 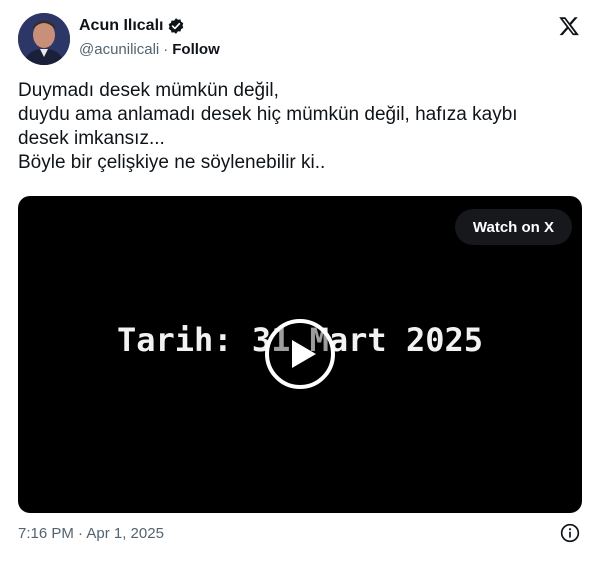 I want to click on tweet-line: Duymadı desek mümkün değil,, so click(x=148, y=90).